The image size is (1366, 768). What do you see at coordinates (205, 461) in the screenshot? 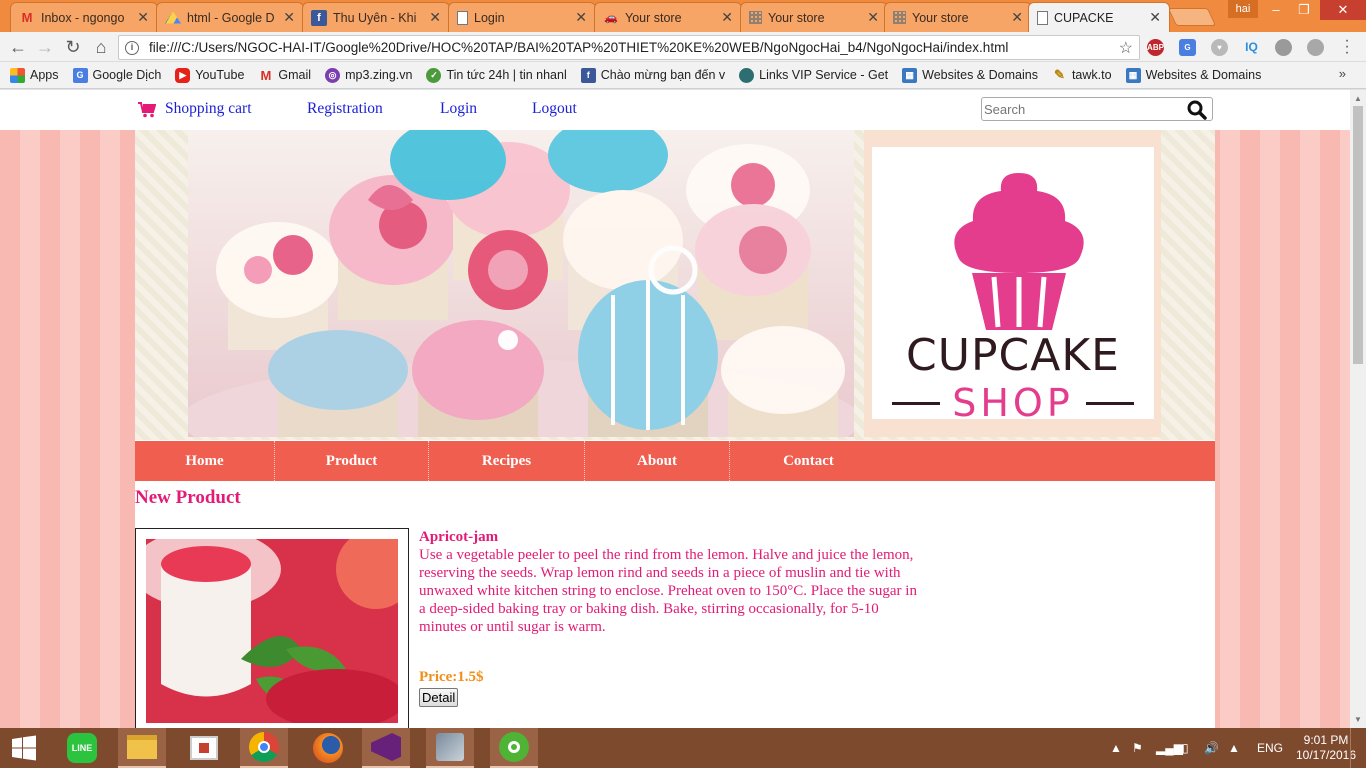
I see `nav-home: Home` at bounding box center [205, 461].